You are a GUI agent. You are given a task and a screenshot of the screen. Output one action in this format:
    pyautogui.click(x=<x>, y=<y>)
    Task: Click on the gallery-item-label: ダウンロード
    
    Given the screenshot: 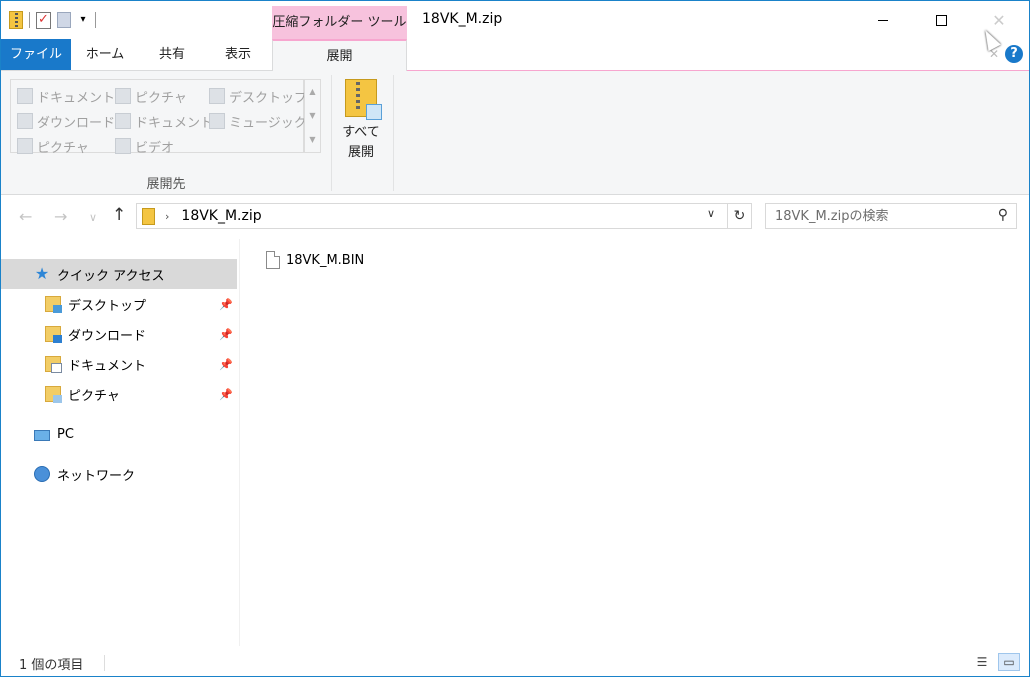 What is the action you would take?
    pyautogui.click(x=76, y=123)
    